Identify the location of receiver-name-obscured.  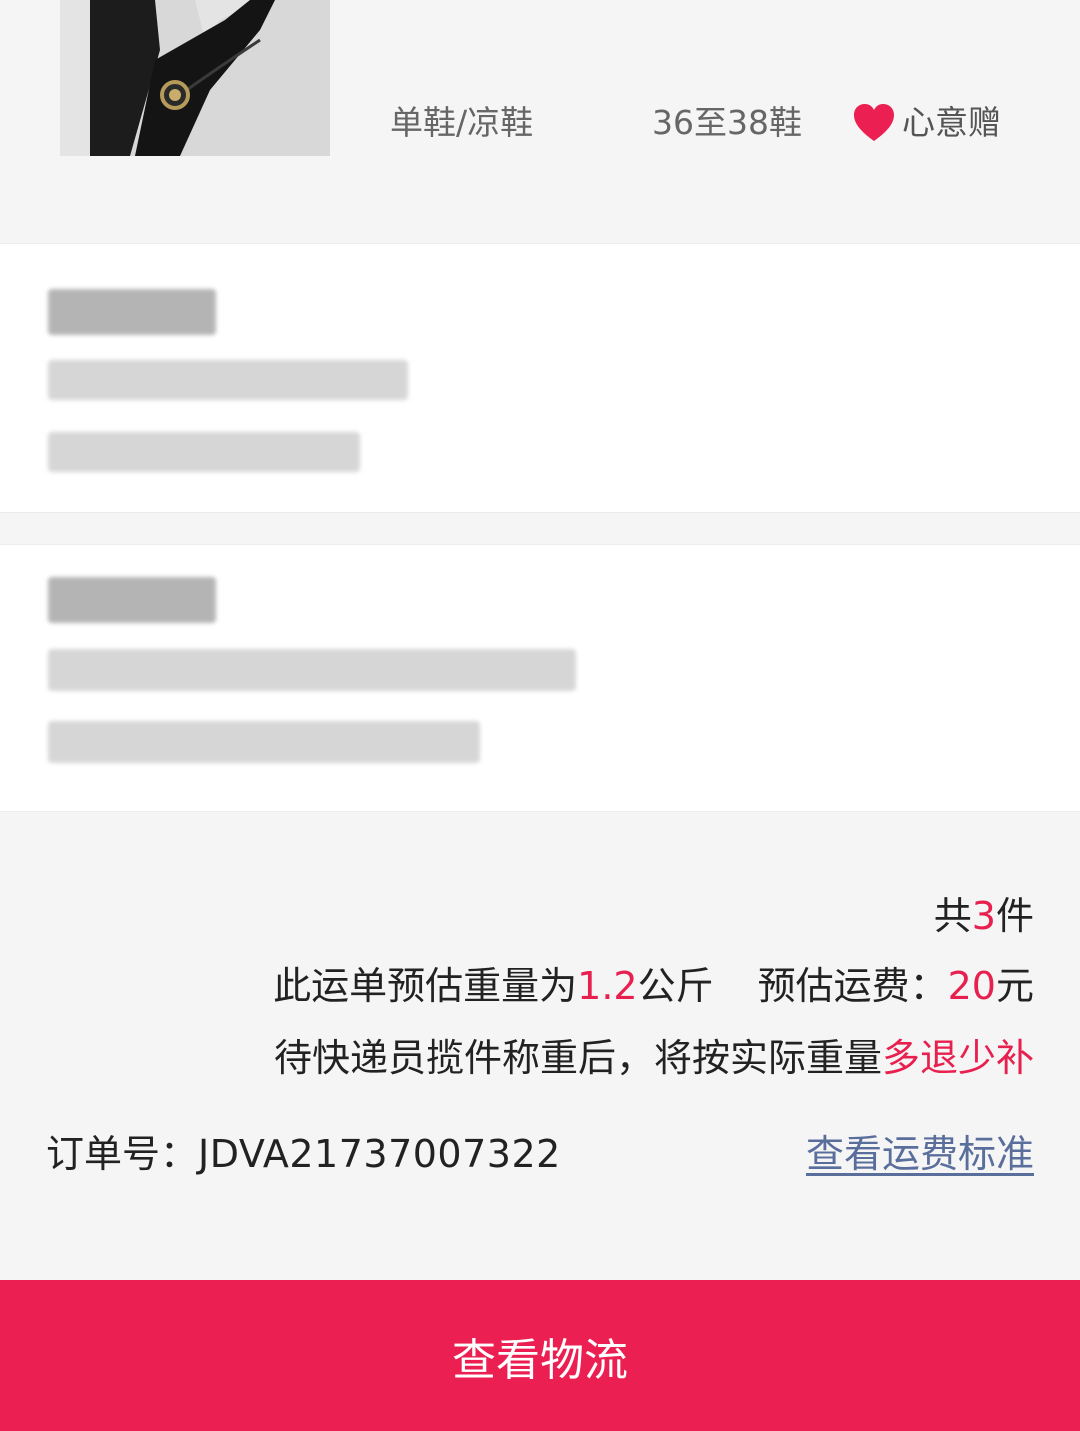
(132, 600).